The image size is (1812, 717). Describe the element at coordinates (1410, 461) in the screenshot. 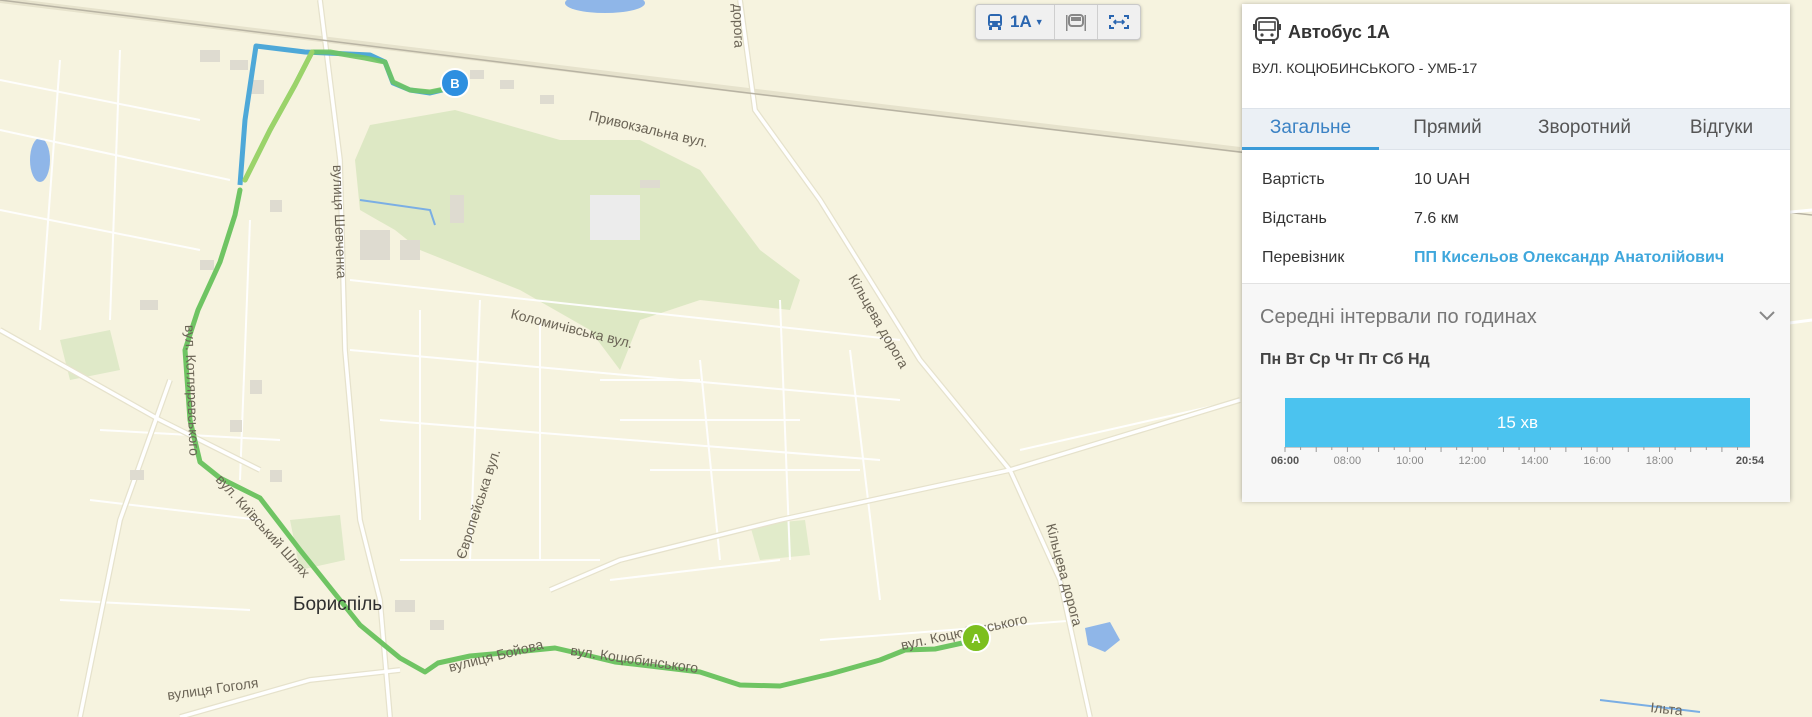

I see `axis-tick-label: 10:00` at that location.